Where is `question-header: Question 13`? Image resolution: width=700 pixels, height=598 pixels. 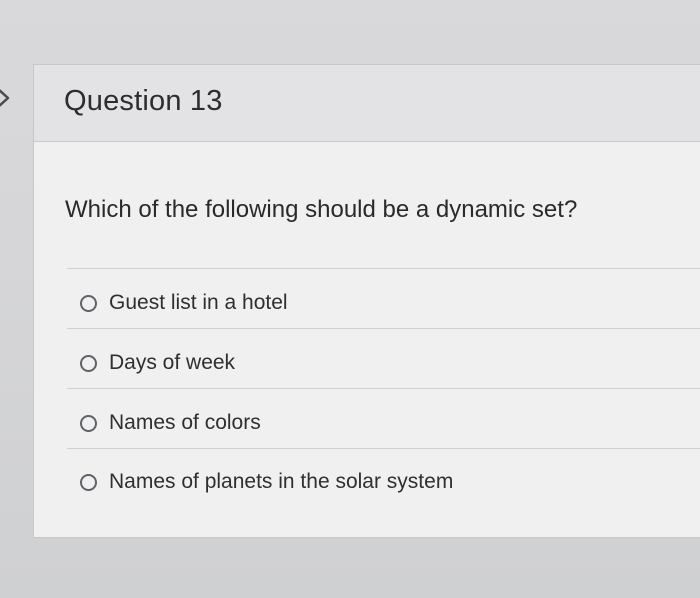
question-header: Question 13 is located at coordinates (367, 103).